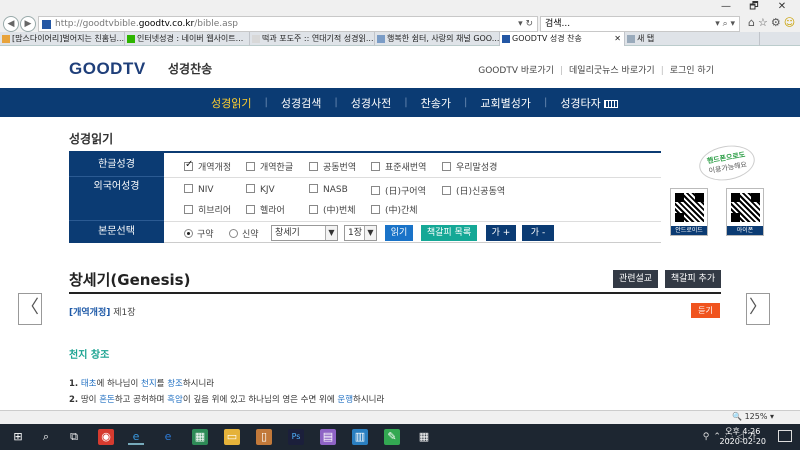  What do you see at coordinates (782, 7) in the screenshot?
I see `close-window-button: ✕` at bounding box center [782, 7].